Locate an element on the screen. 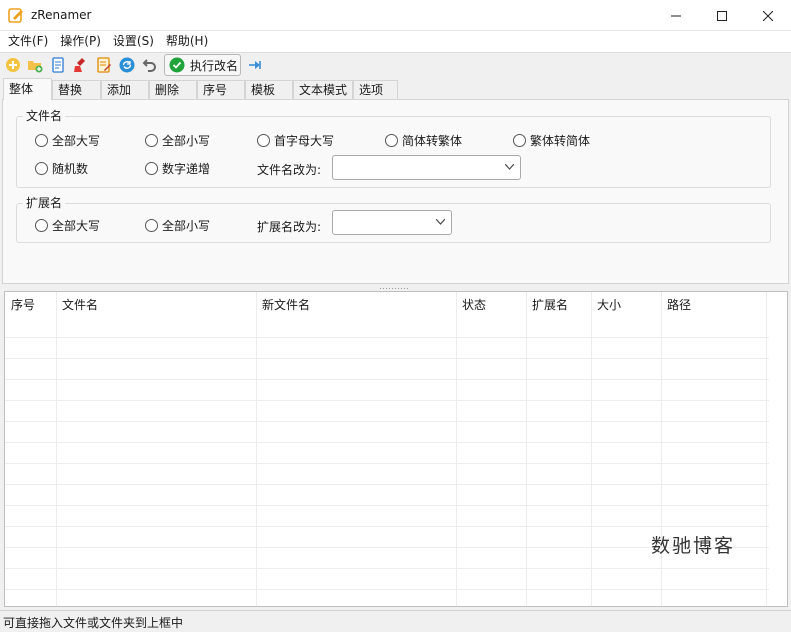  open-list-button is located at coordinates (58, 65).